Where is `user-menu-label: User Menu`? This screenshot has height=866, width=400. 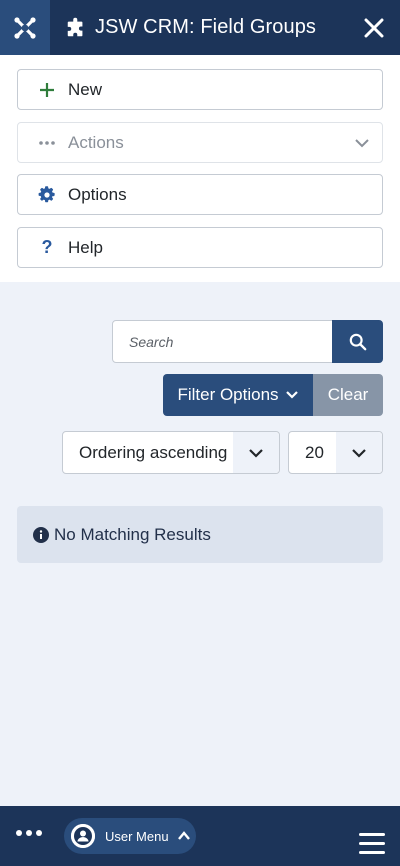 user-menu-label: User Menu is located at coordinates (137, 836).